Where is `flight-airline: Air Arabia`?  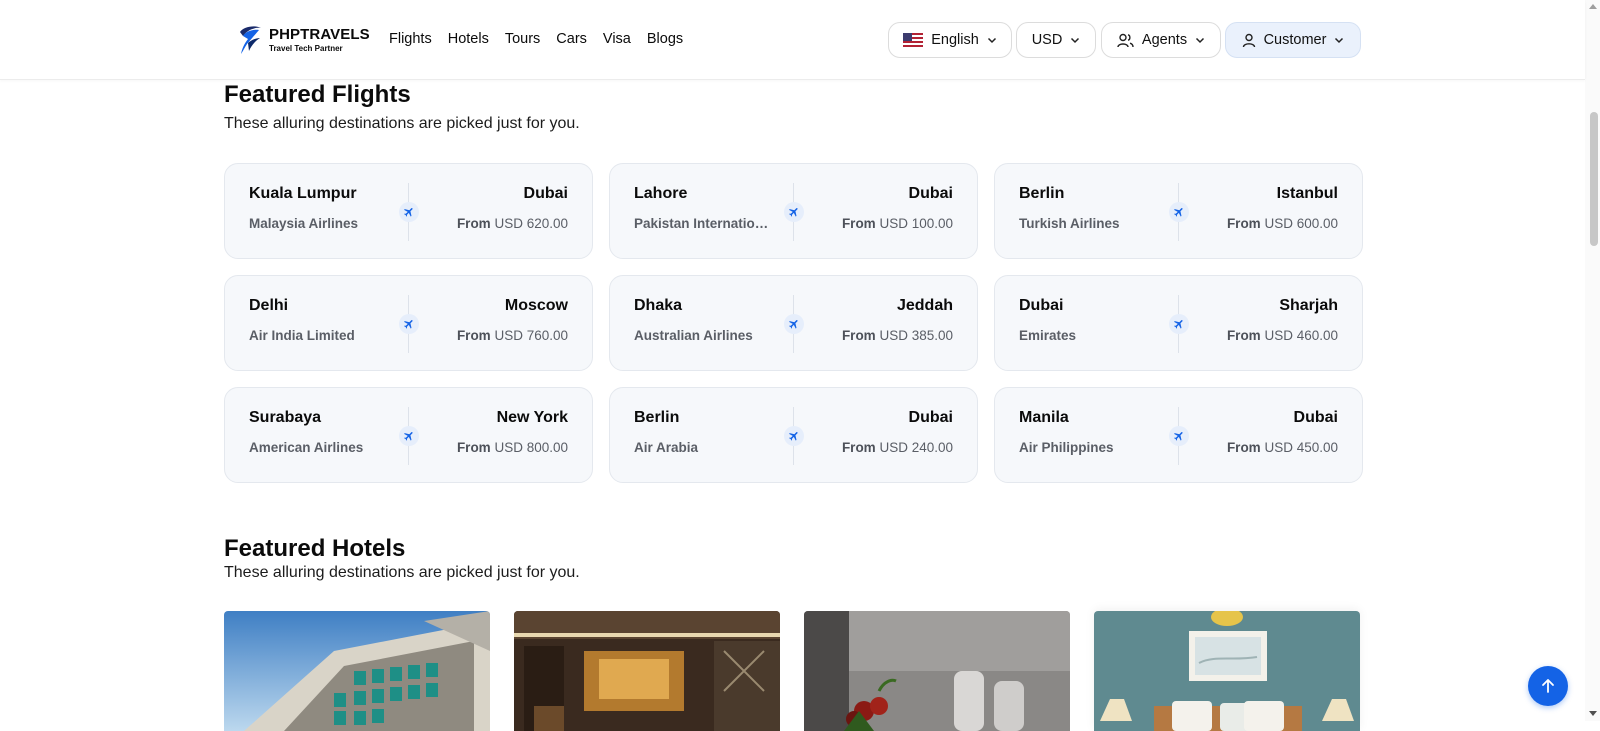
flight-airline: Air Arabia is located at coordinates (666, 447).